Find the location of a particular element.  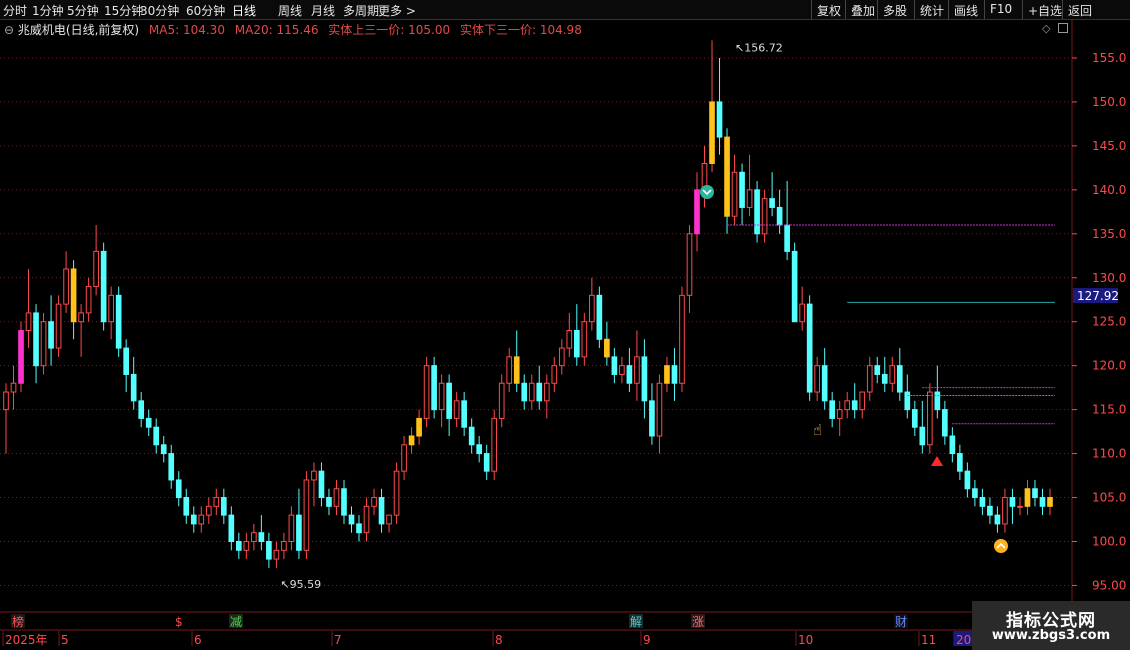

price-tick-5: 130.0 is located at coordinates (1109, 278).